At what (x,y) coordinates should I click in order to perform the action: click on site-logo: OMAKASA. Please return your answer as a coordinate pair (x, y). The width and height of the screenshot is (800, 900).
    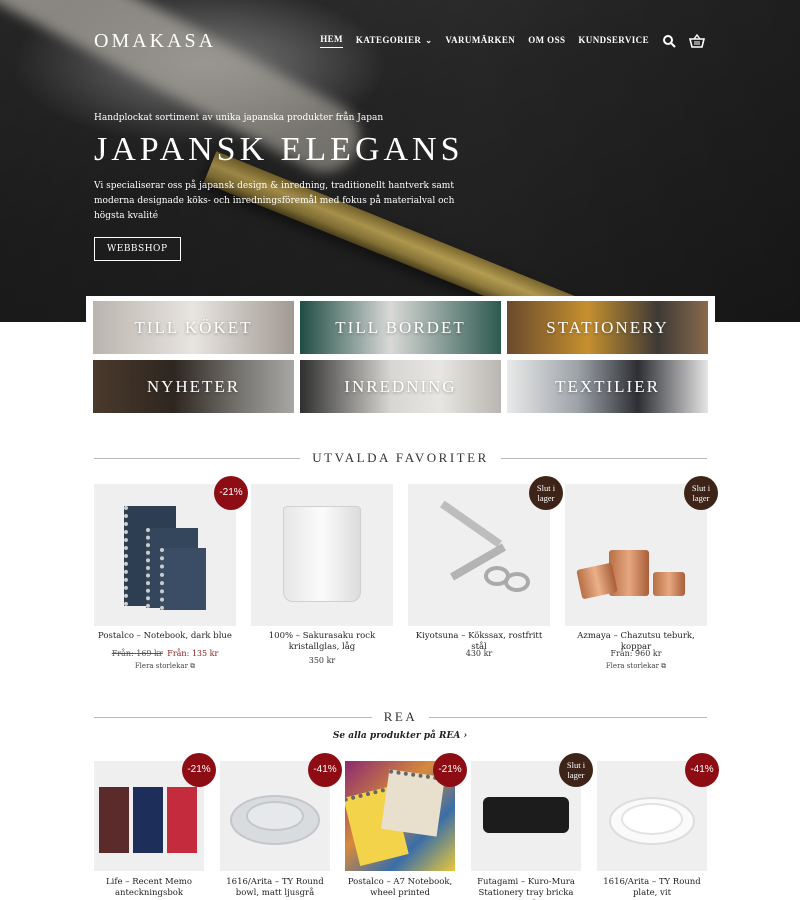
    Looking at the image, I should click on (155, 41).